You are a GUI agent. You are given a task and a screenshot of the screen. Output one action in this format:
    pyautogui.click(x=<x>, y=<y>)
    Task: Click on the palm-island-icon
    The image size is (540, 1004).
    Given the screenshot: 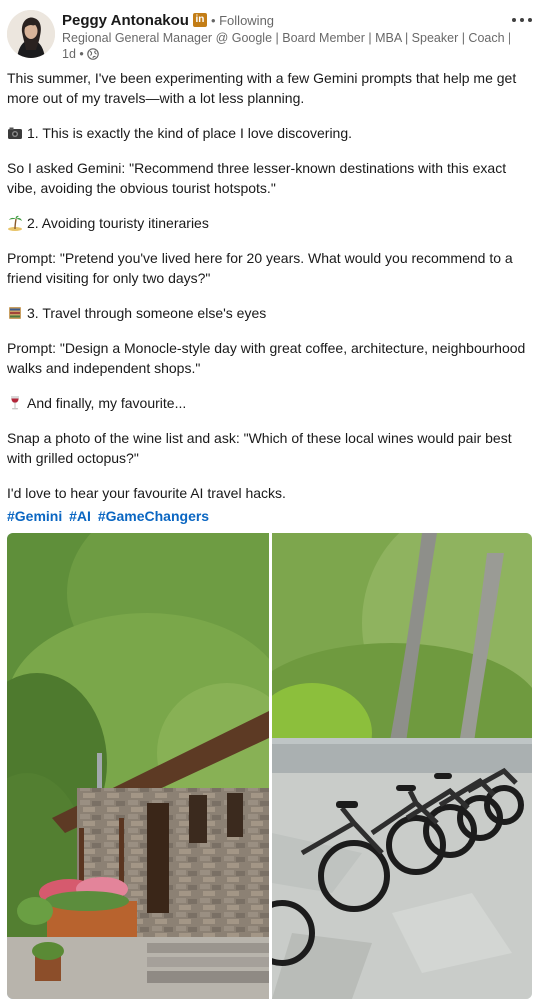 What is the action you would take?
    pyautogui.click(x=15, y=223)
    